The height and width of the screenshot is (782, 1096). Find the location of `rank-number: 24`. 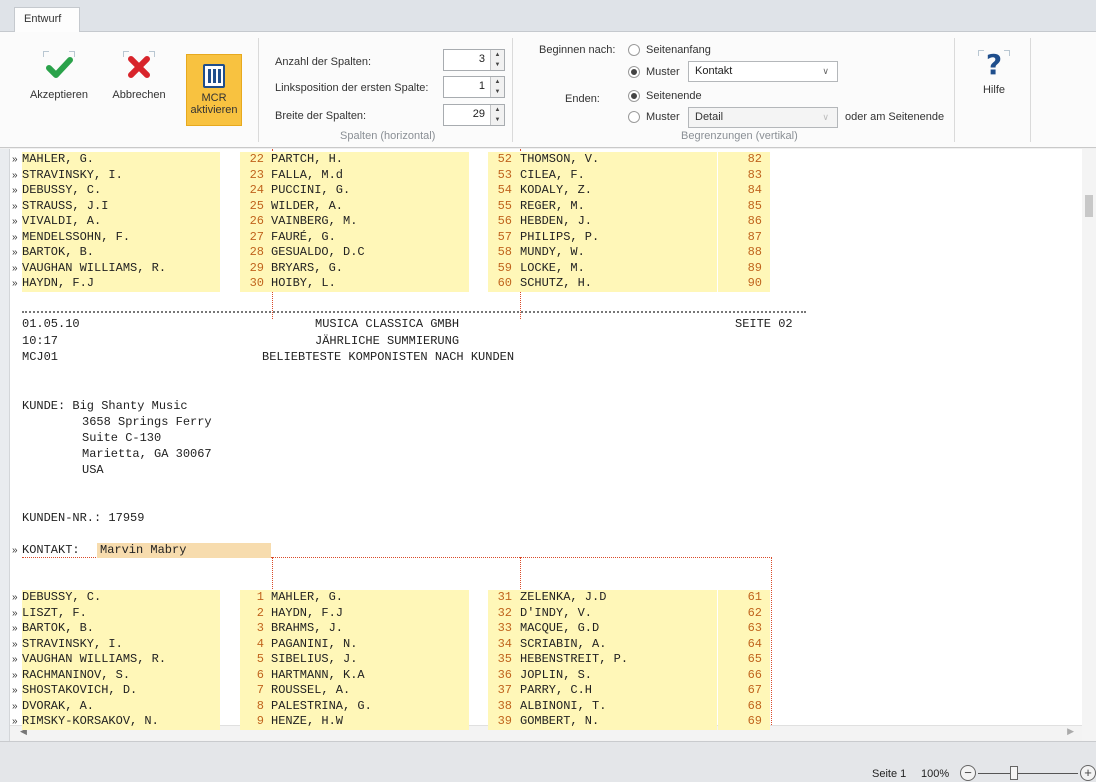

rank-number: 24 is located at coordinates (256, 190).